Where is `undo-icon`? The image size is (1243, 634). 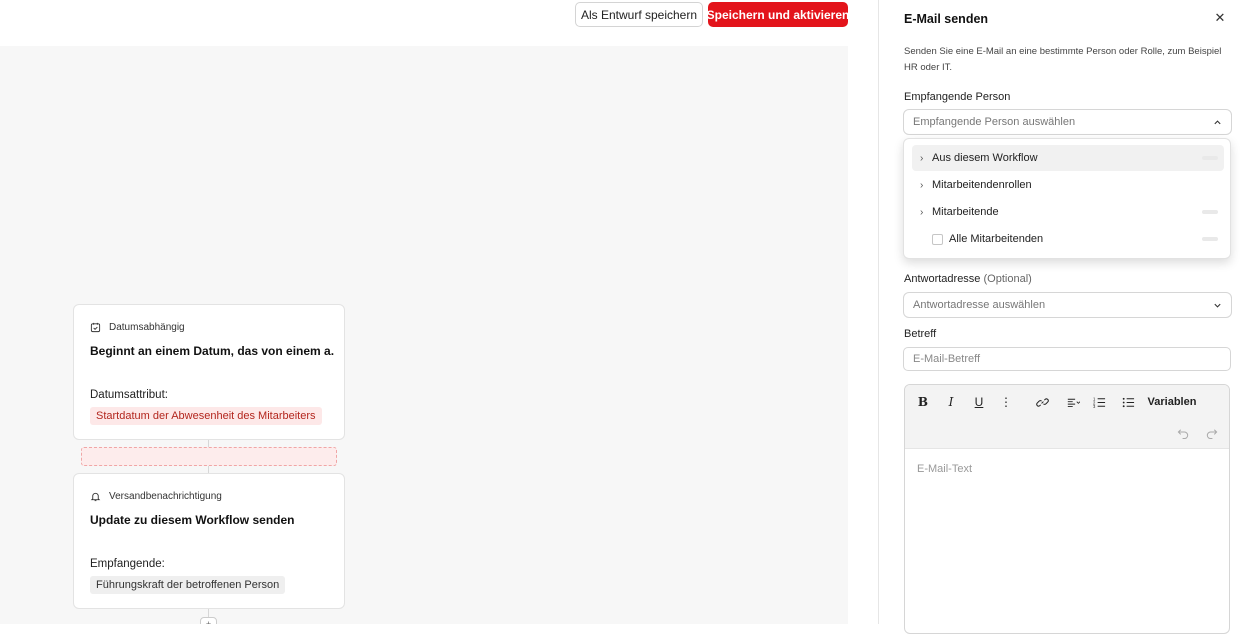
undo-icon is located at coordinates (1183, 432).